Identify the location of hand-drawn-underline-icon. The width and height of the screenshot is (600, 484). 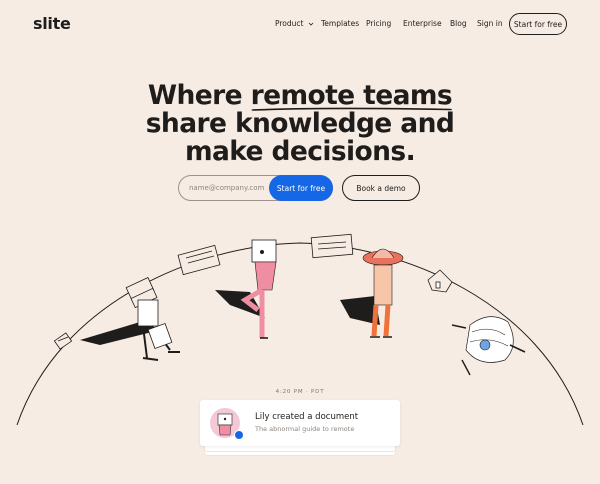
(351, 109).